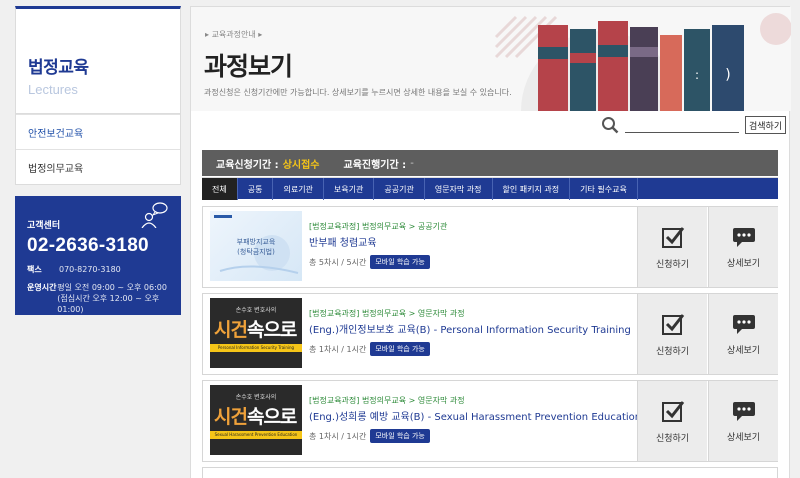 The image size is (800, 478). What do you see at coordinates (490, 472) in the screenshot?
I see `course-card` at bounding box center [490, 472].